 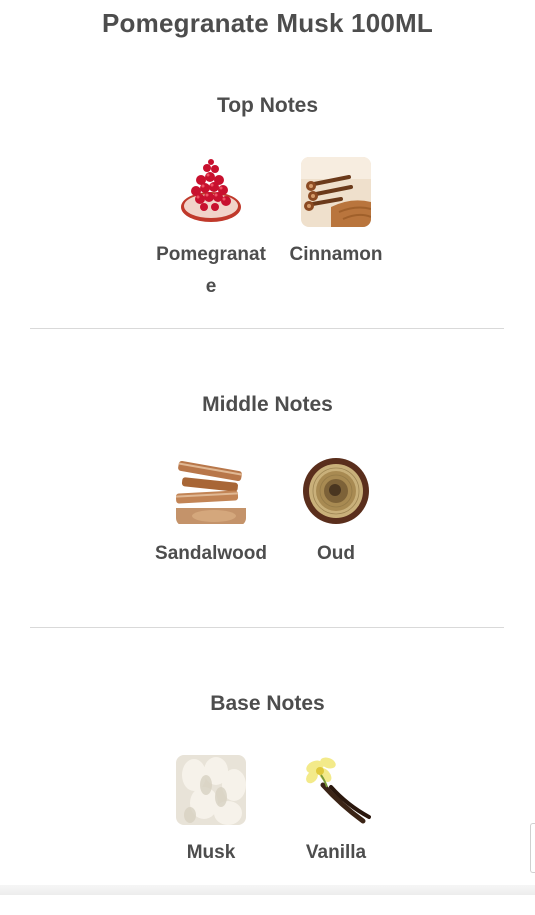 I want to click on middle-notes-heading: Middle Notes, so click(x=267, y=404).